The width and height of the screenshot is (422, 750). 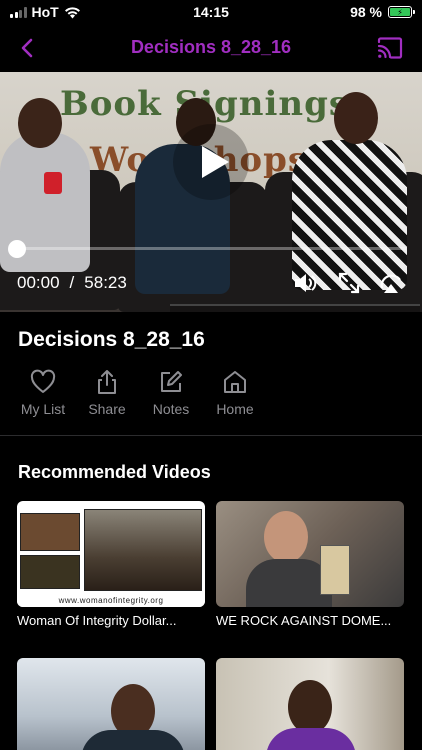 I want to click on current-time: 00:00, so click(x=38, y=282).